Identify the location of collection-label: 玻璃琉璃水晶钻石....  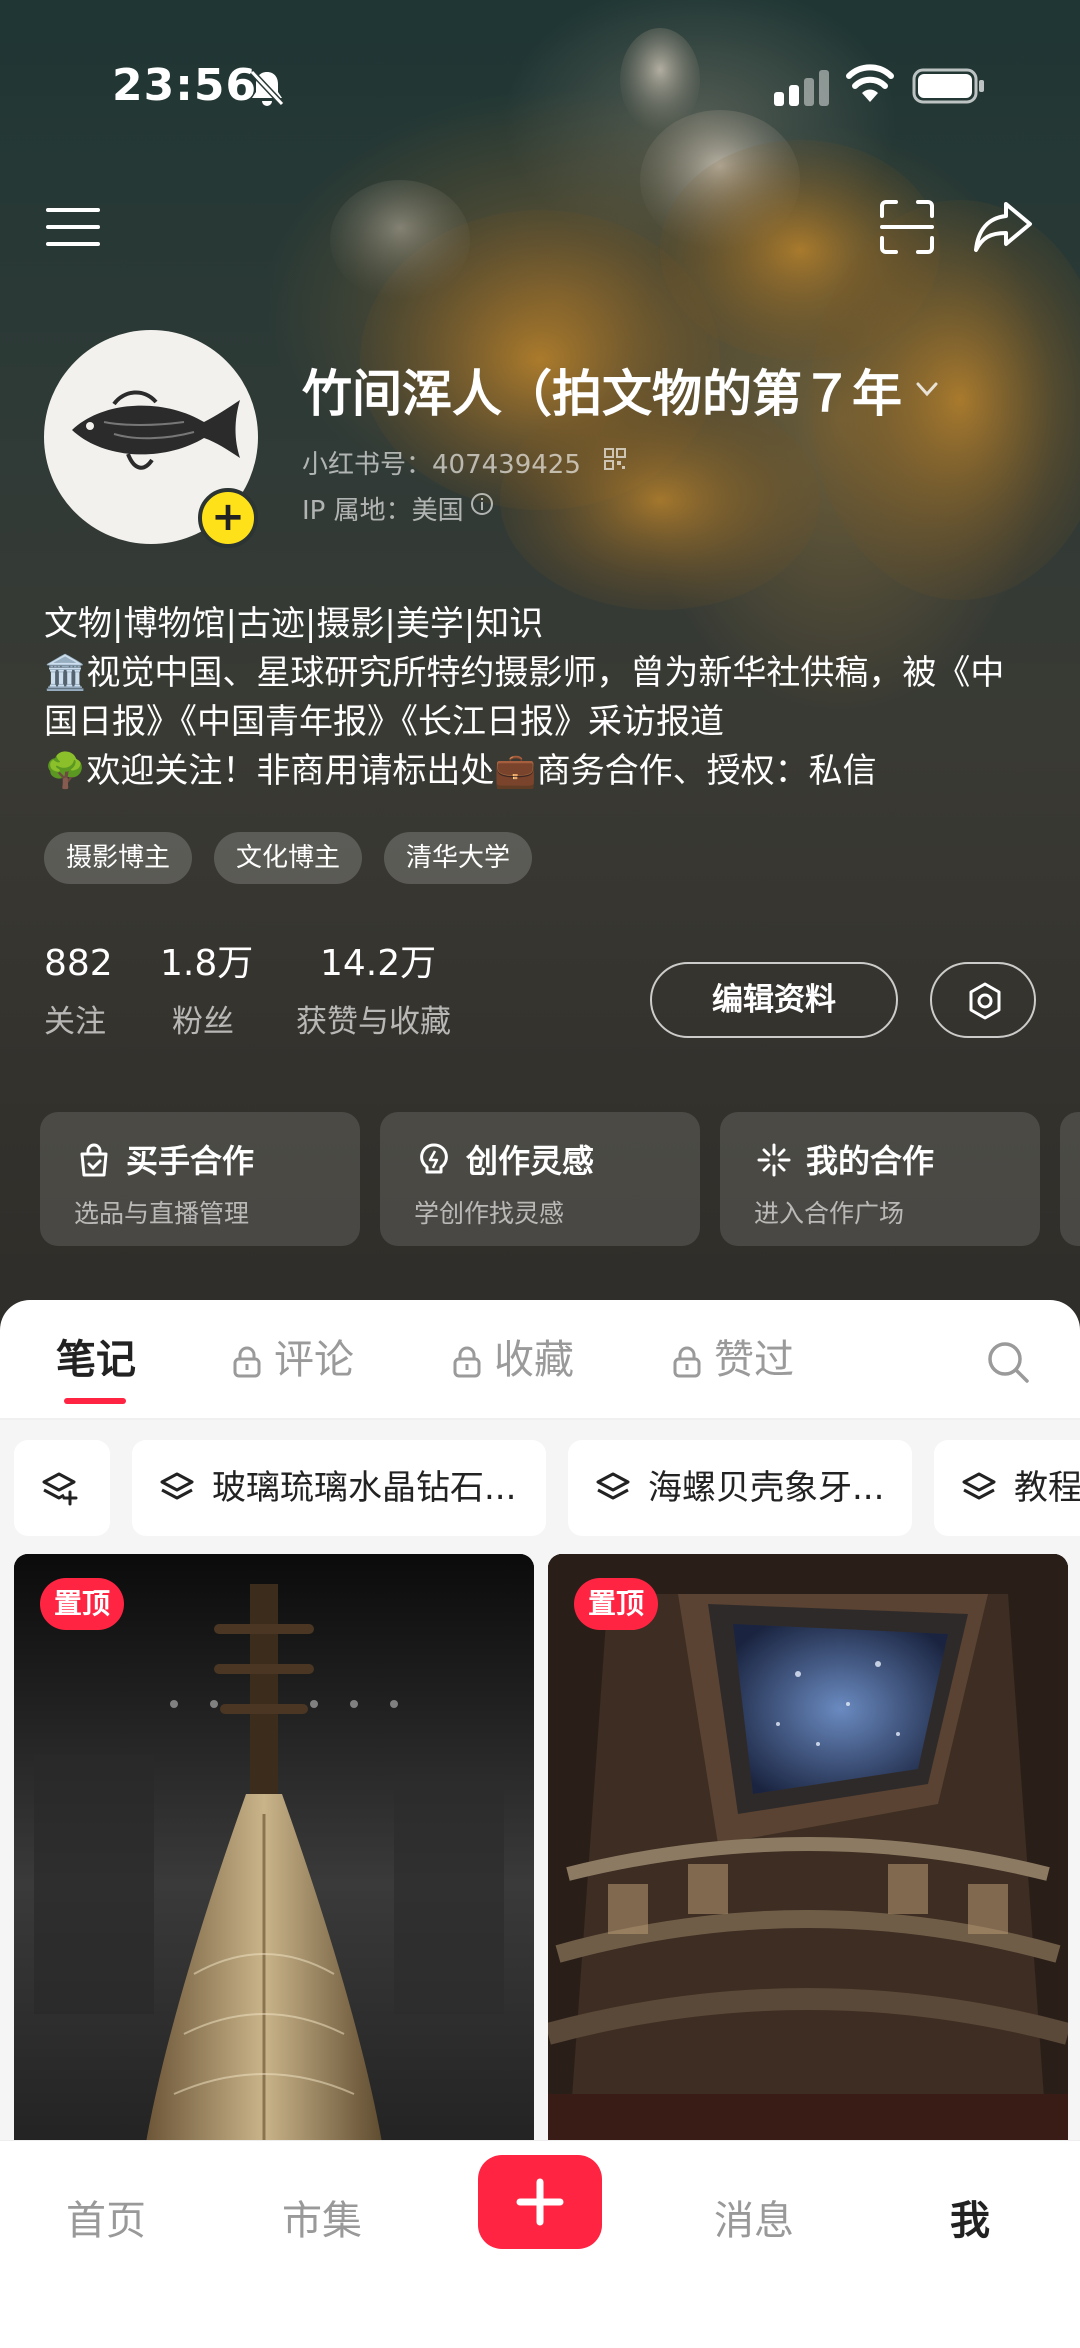
(364, 1488).